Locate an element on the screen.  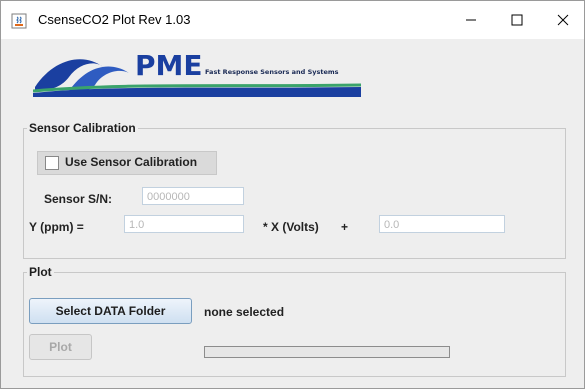
close-icon is located at coordinates (563, 20).